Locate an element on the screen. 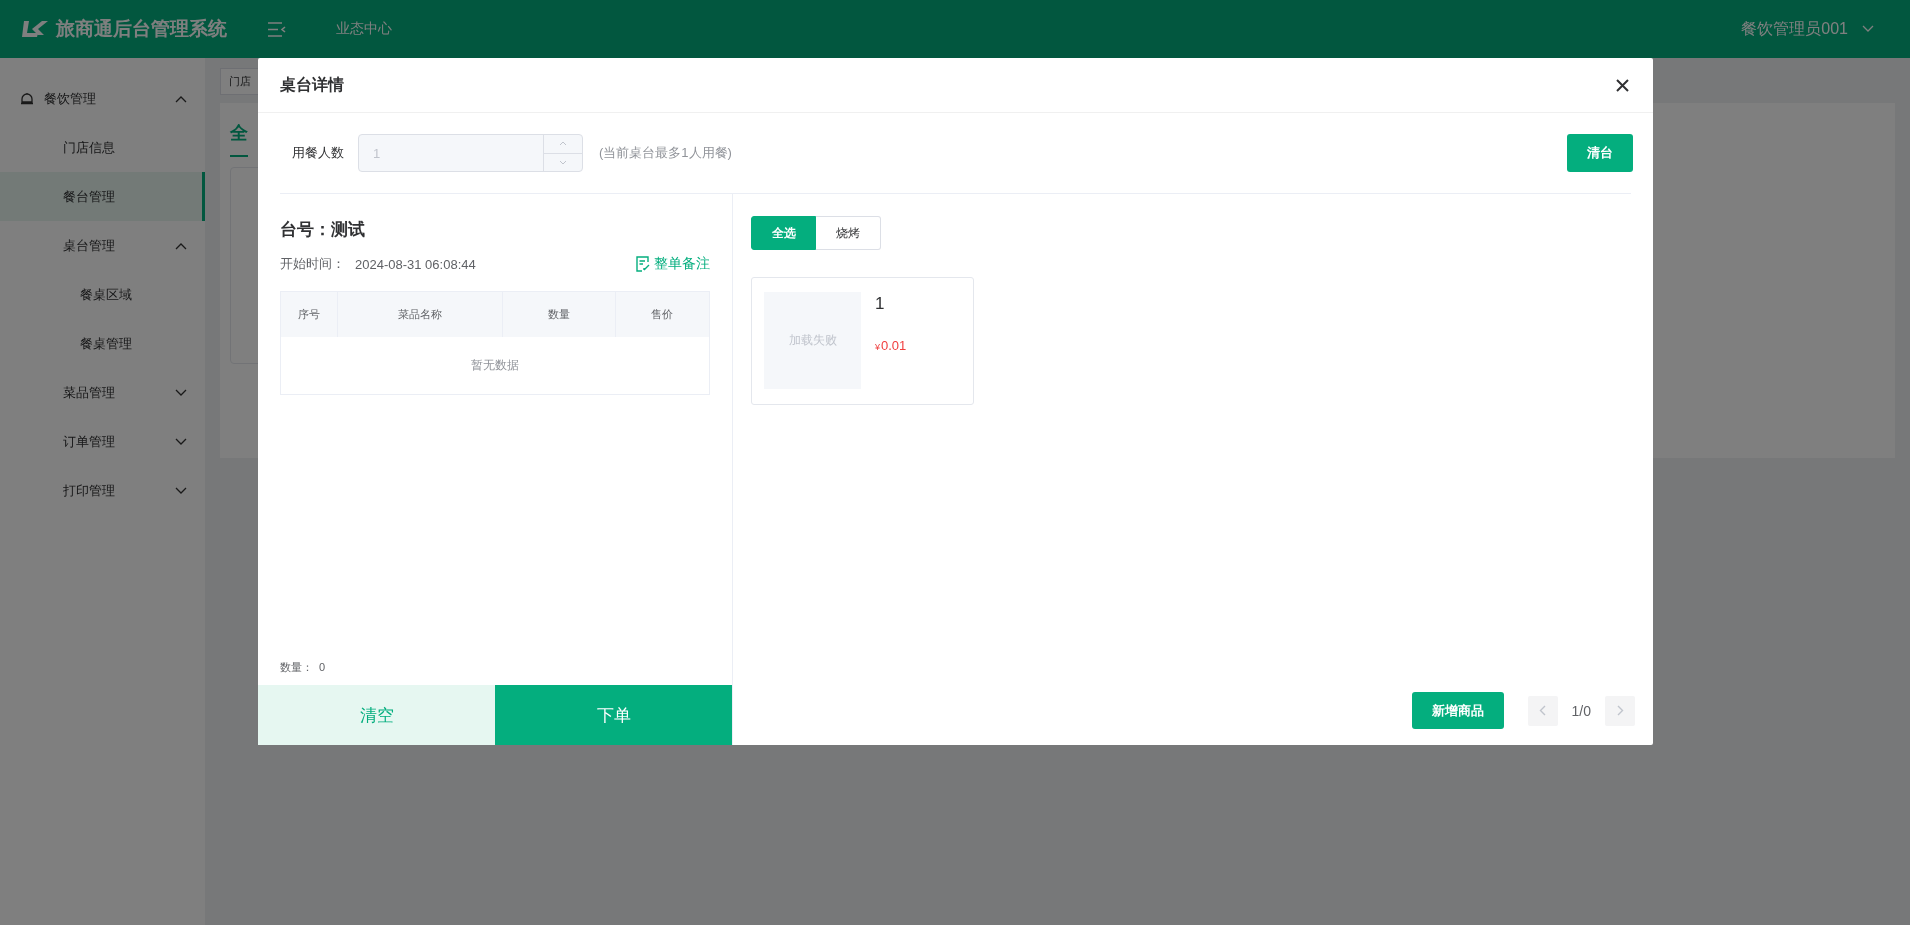 The image size is (1910, 925). field-label: 用餐人数 is located at coordinates (318, 153).